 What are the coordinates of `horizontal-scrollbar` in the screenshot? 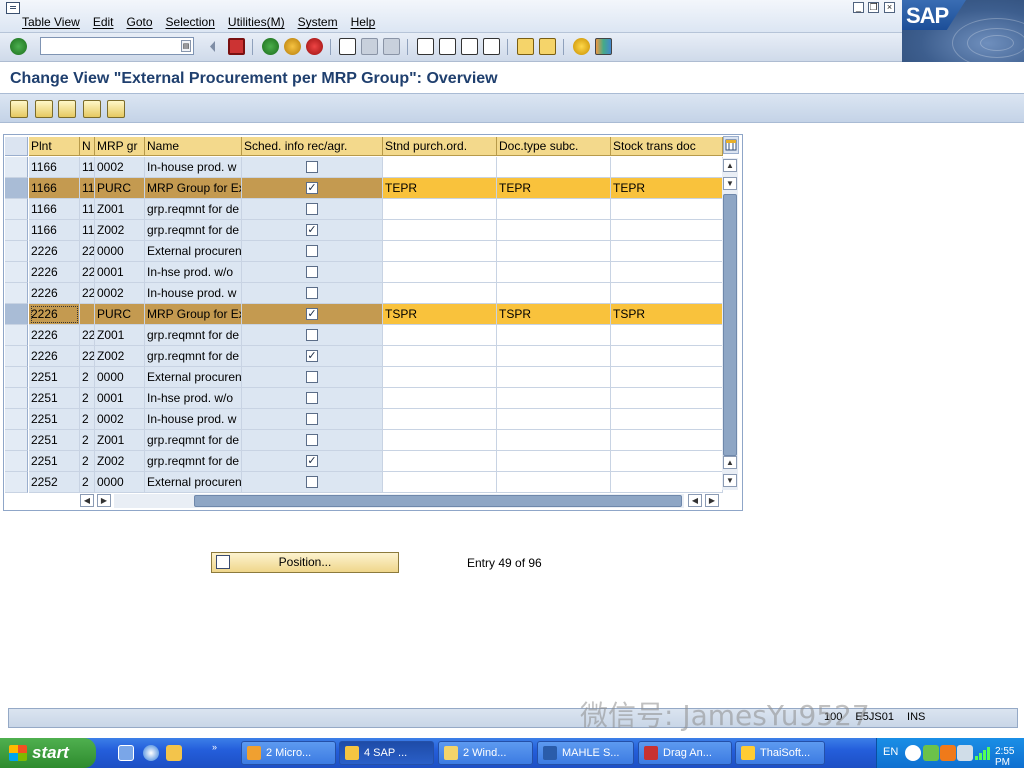 It's located at (399, 501).